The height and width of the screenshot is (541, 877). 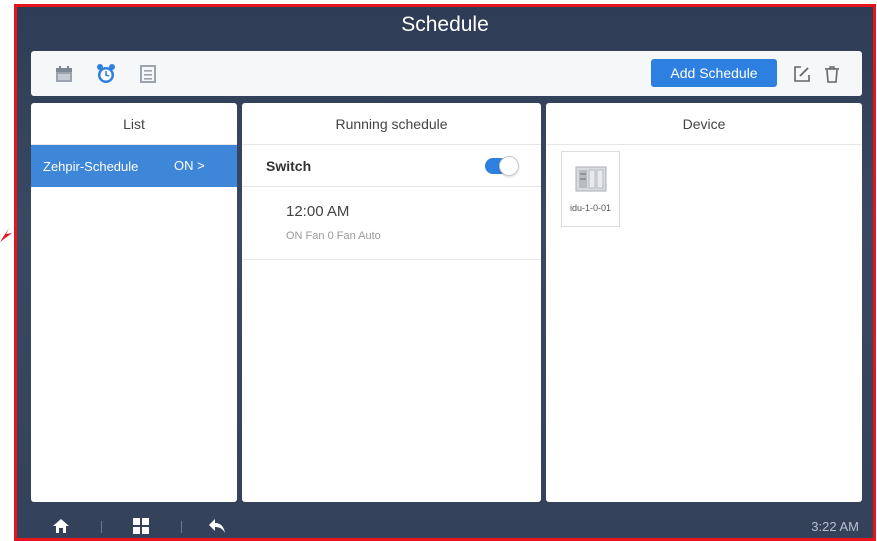 What do you see at coordinates (446, 73) in the screenshot?
I see `toolbar: Add Schedule` at bounding box center [446, 73].